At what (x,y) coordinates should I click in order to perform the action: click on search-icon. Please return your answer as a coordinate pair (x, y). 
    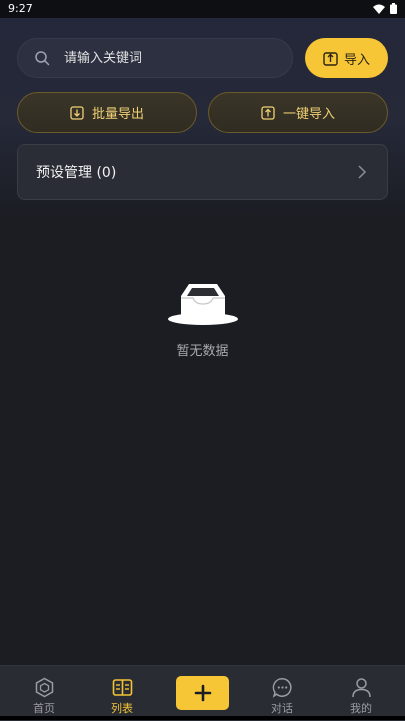
    Looking at the image, I should click on (42, 58).